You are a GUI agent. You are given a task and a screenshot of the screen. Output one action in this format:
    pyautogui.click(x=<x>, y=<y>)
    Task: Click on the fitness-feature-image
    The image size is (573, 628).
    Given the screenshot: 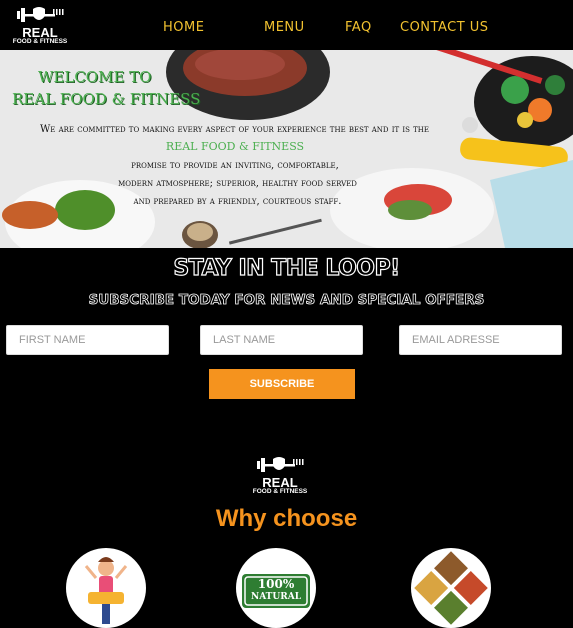 What is the action you would take?
    pyautogui.click(x=106, y=588)
    